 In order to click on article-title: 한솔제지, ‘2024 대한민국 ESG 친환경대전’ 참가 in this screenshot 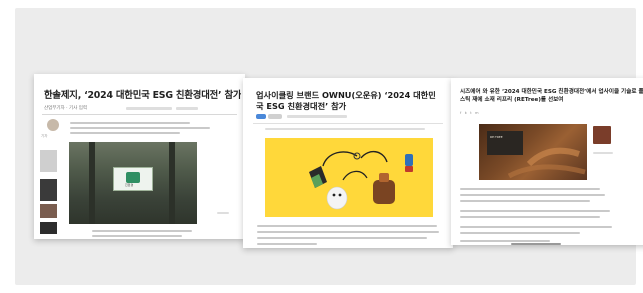, I will do `click(142, 94)`.